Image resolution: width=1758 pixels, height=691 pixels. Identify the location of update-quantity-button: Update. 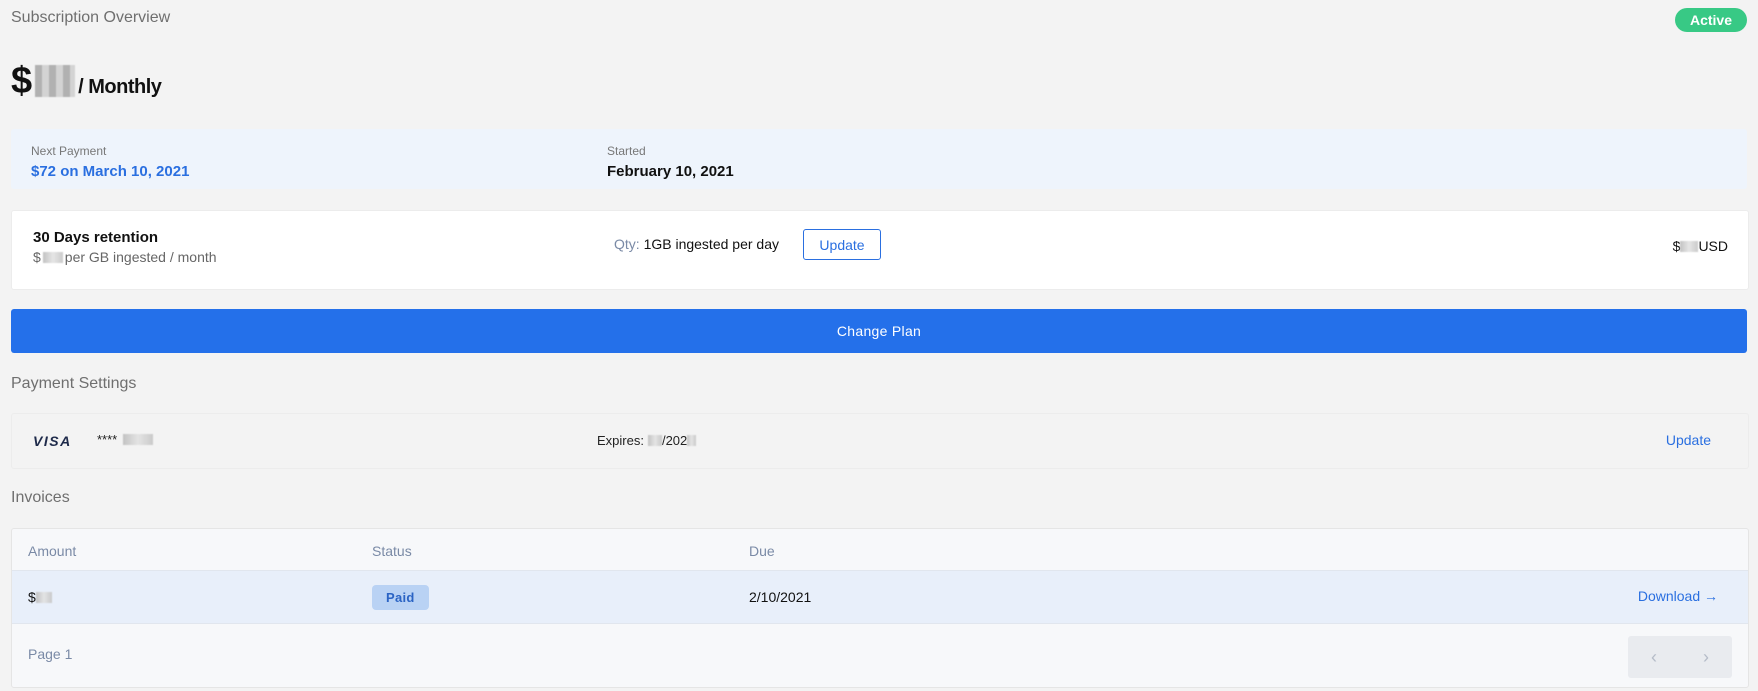
(842, 244).